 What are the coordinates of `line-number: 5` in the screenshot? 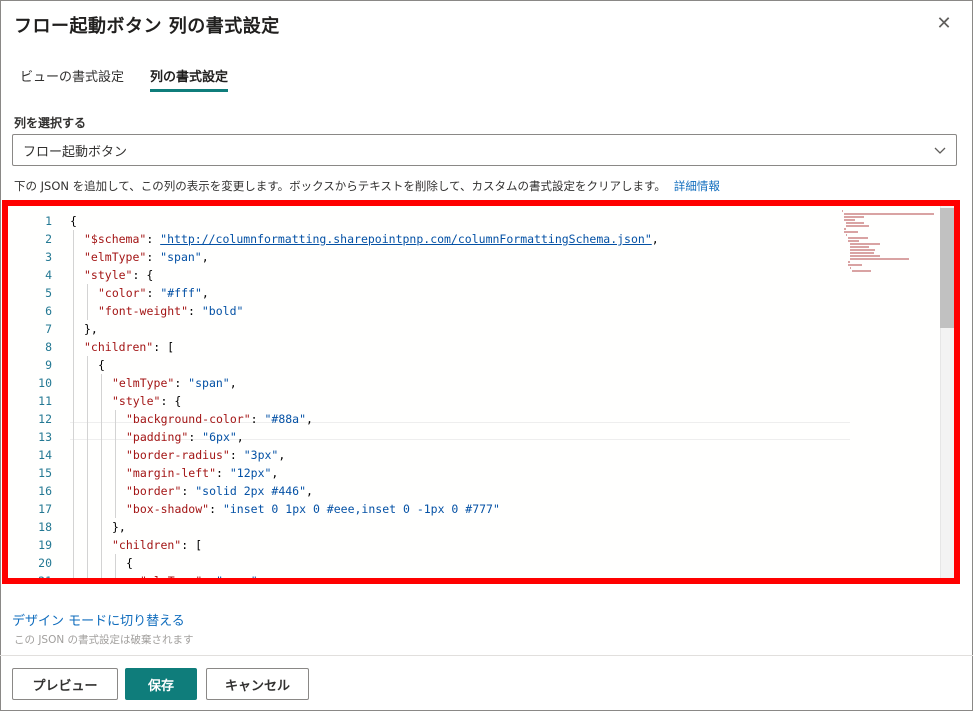 It's located at (48, 293).